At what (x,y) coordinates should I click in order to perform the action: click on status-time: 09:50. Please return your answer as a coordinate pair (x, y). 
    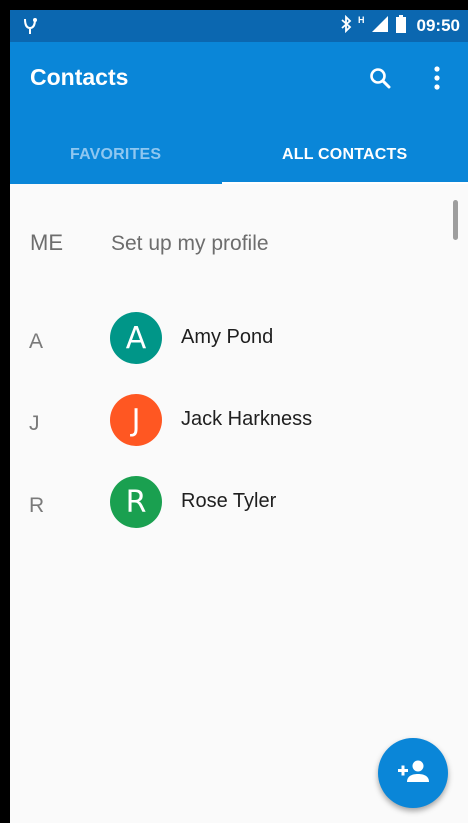
    Looking at the image, I should click on (438, 25).